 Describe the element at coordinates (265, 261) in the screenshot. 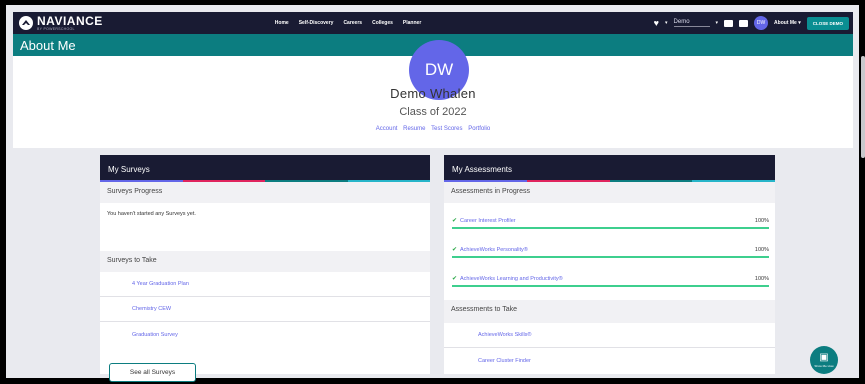

I see `surveys-to-take-heading: Surveys to Take` at that location.